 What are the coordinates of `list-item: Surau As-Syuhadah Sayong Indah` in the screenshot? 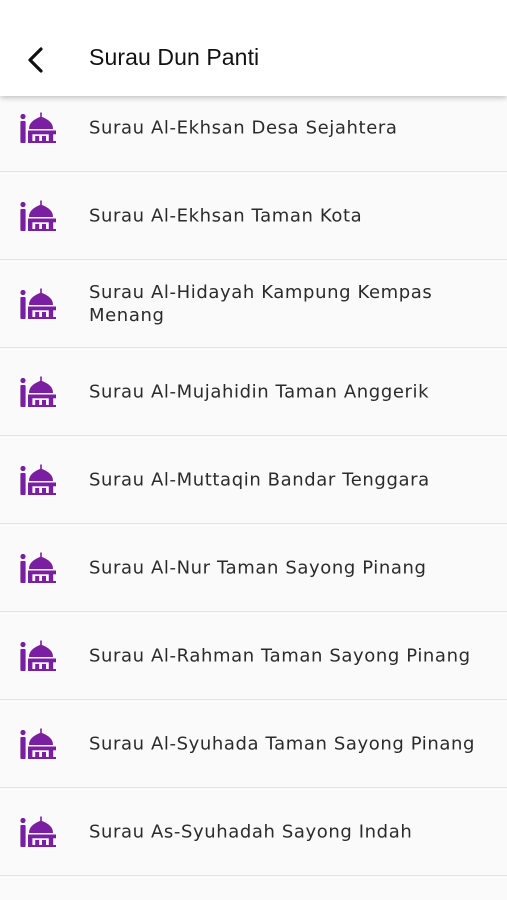 It's located at (253, 832).